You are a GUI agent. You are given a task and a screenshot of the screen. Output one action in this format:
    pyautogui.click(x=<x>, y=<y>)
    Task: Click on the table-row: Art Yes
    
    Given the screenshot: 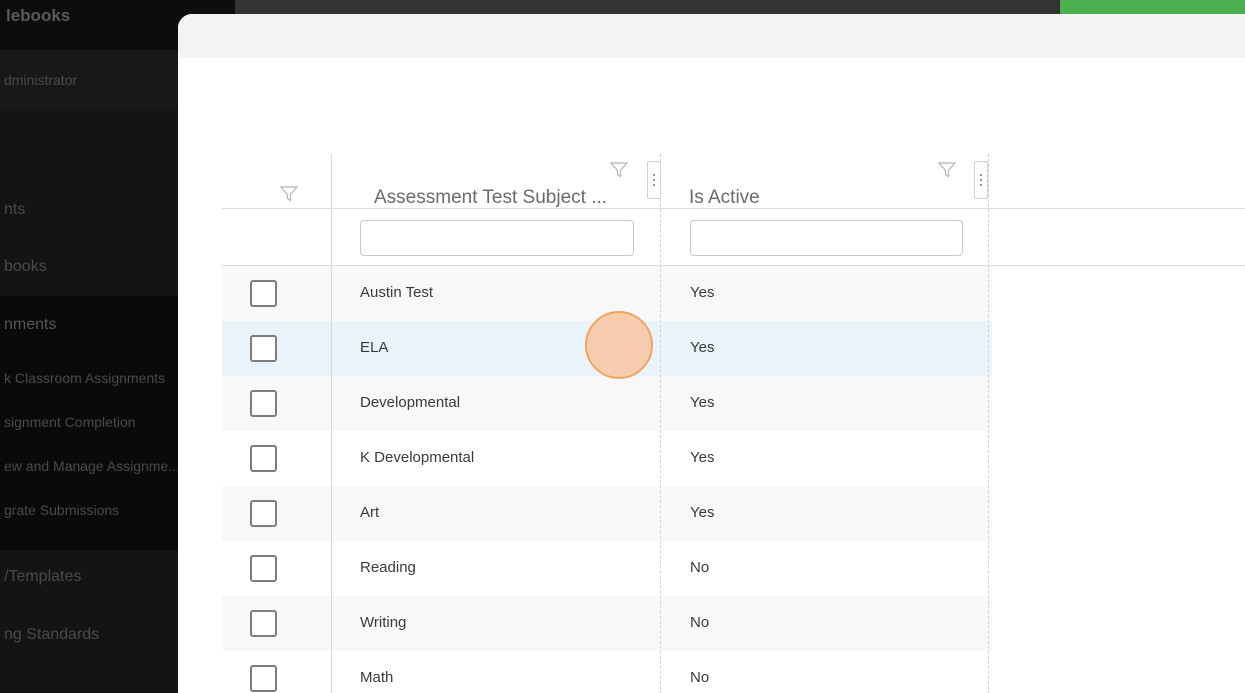 What is the action you would take?
    pyautogui.click(x=607, y=513)
    